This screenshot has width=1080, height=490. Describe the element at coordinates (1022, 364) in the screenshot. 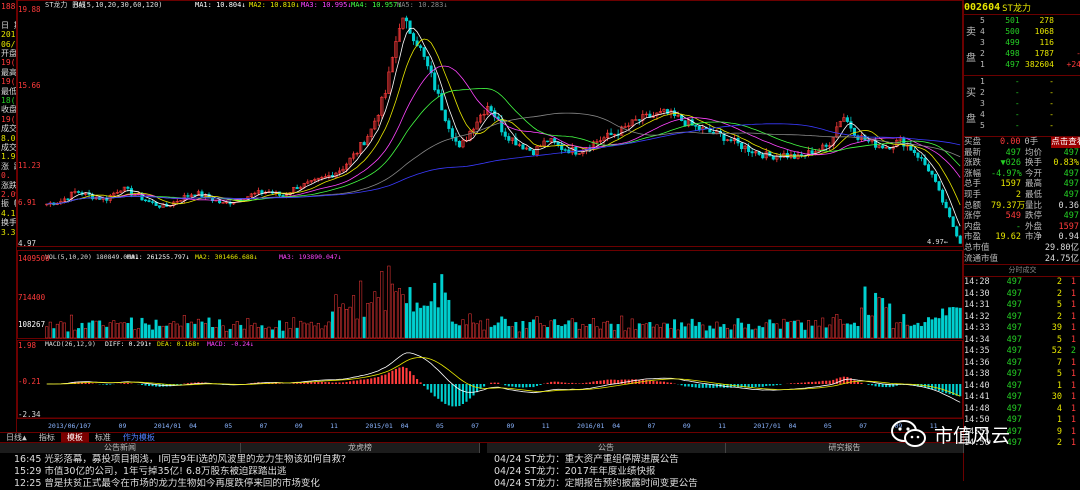

I see `tick-row: 14:36 497 7 1` at that location.